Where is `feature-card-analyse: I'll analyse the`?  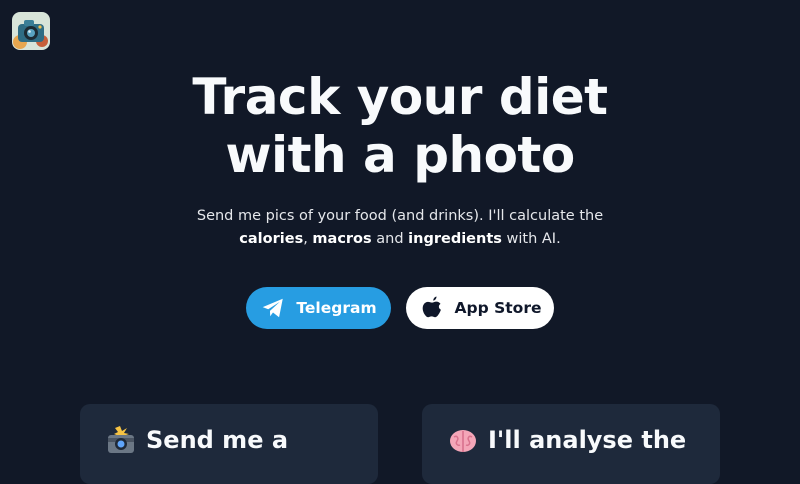
feature-card-analyse: I'll analyse the is located at coordinates (571, 444).